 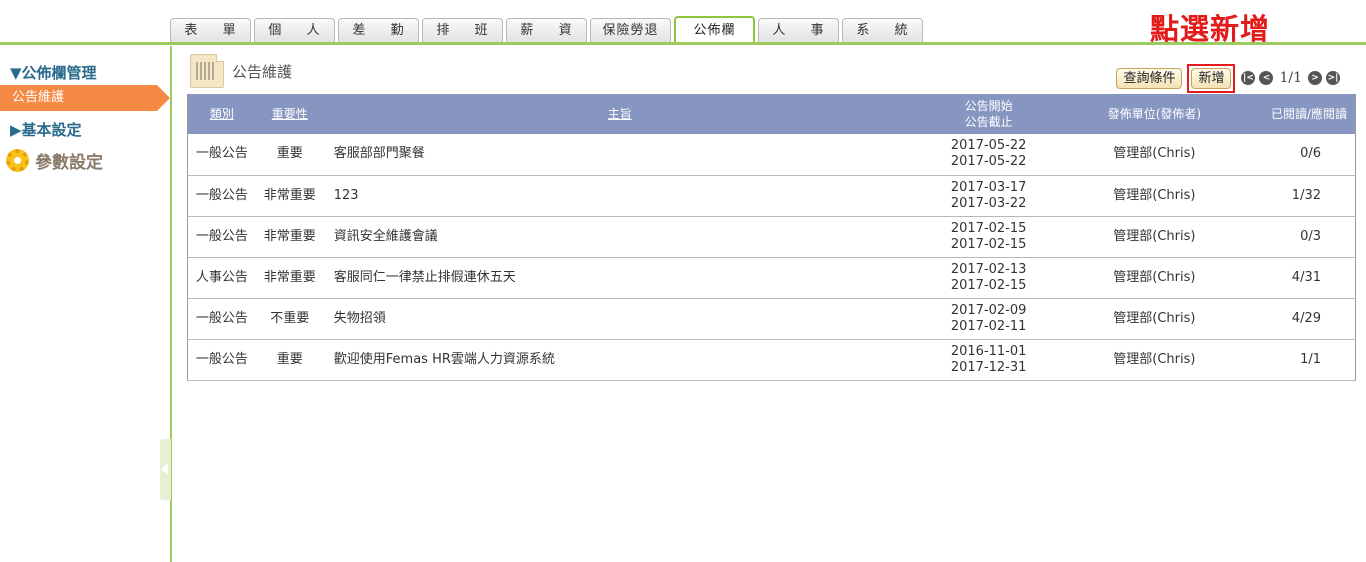 I want to click on cell-dates: 2017-02-15 2017-02-15, so click(x=988, y=237).